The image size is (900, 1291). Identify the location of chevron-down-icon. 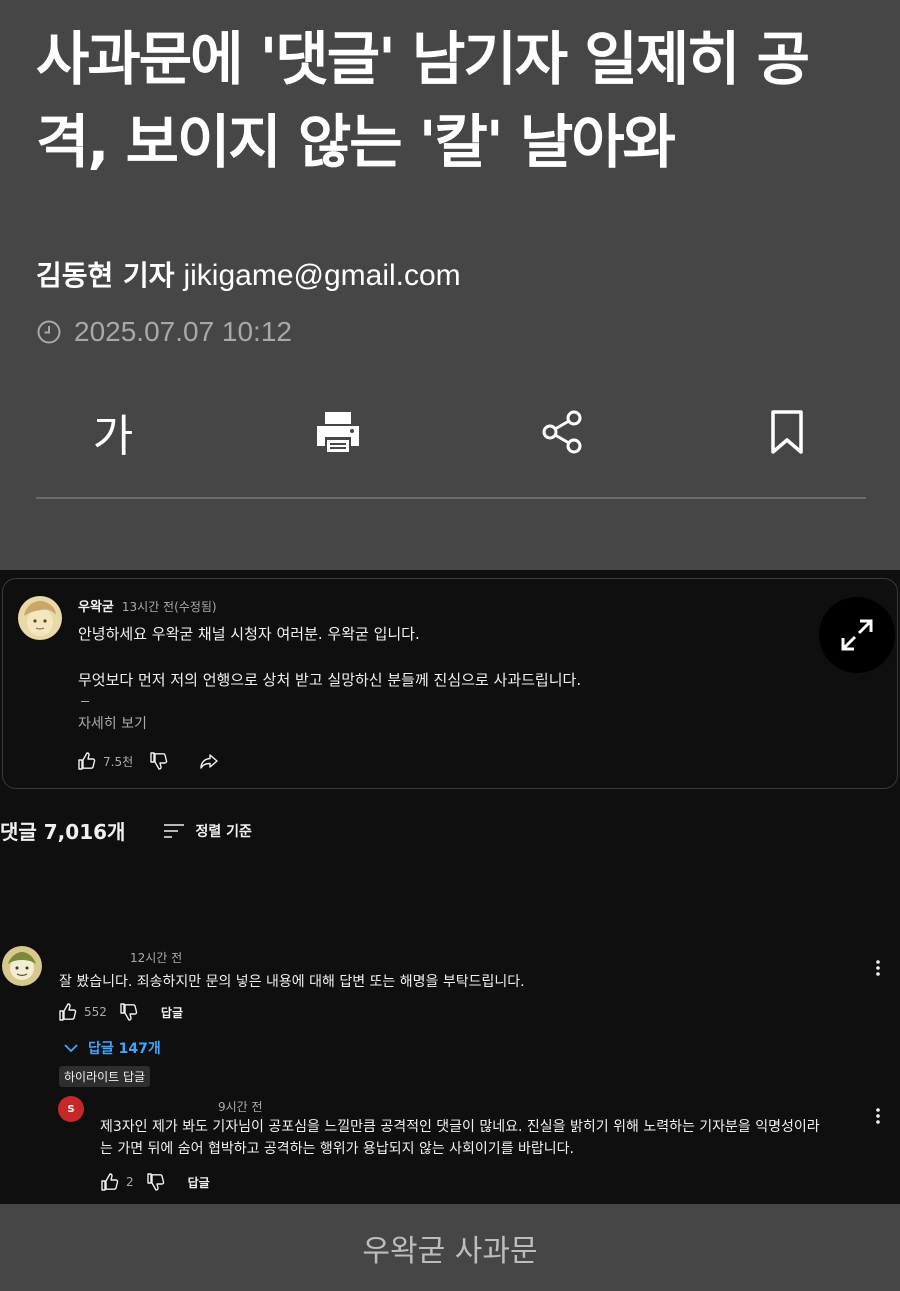
(71, 1048).